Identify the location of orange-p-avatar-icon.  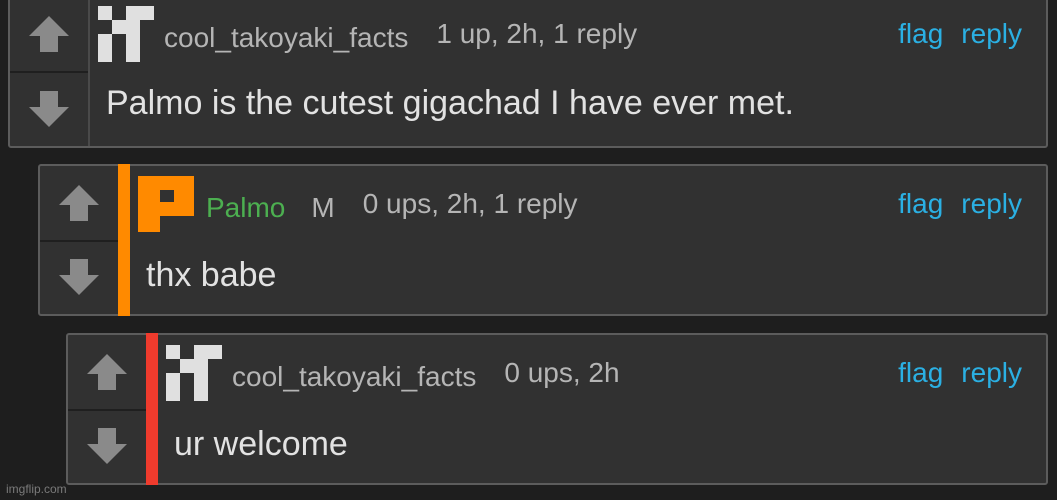
(166, 204).